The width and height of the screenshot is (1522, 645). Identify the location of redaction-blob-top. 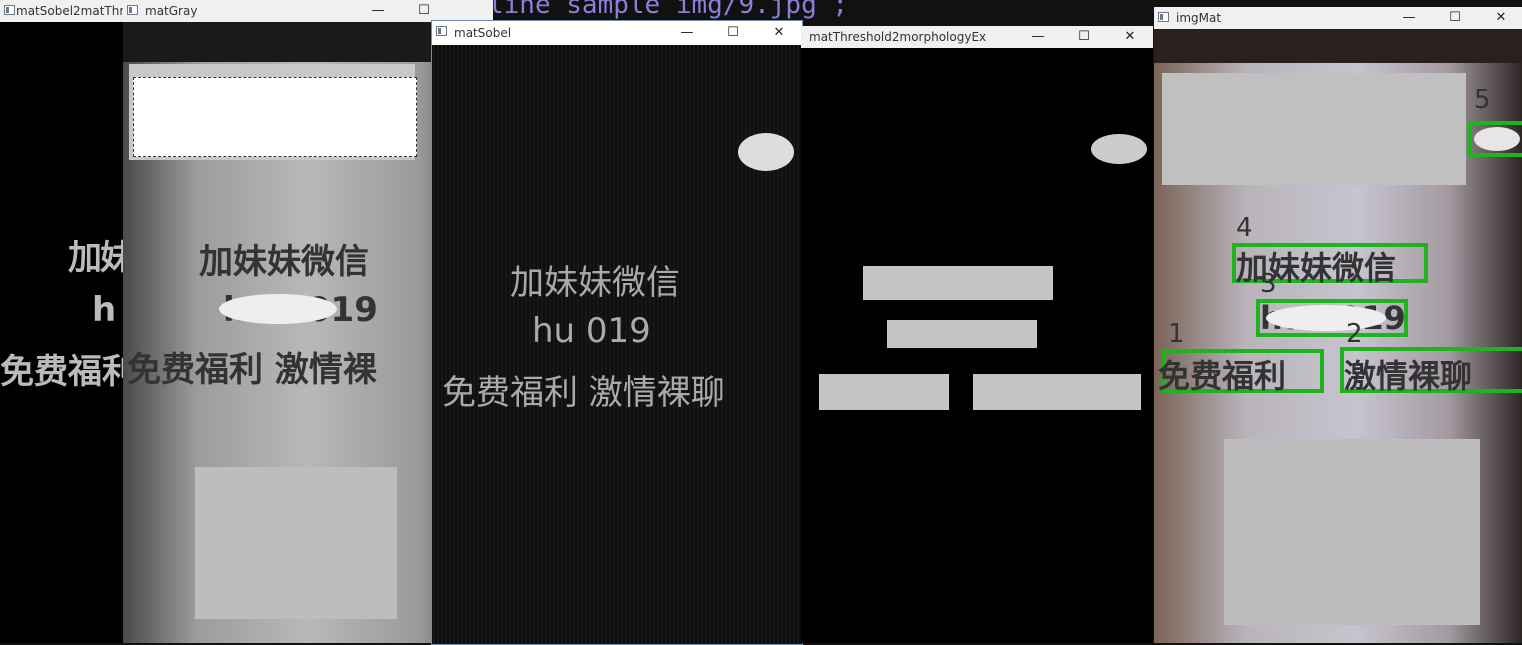
(766, 152).